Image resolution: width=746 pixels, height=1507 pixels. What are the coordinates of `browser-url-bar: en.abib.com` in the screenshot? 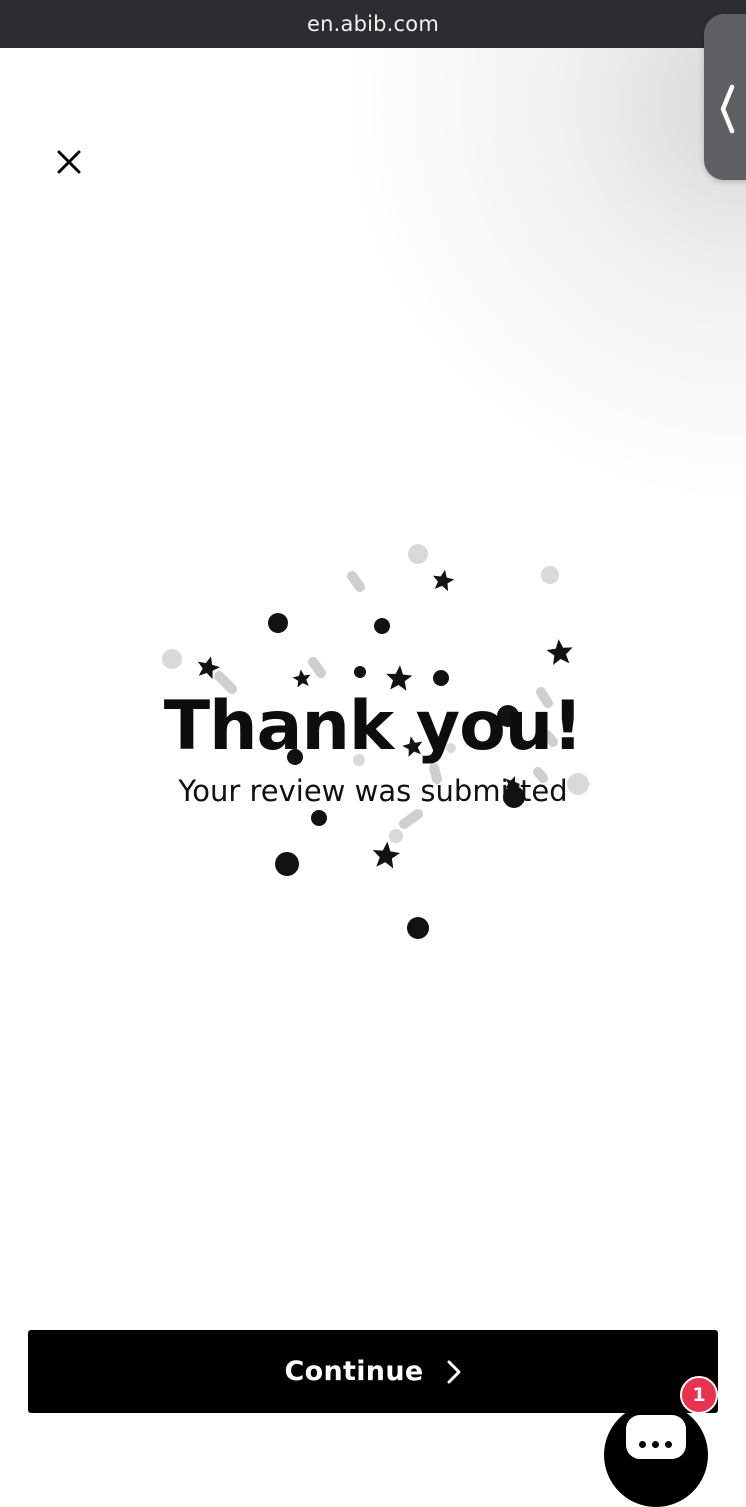 It's located at (373, 24).